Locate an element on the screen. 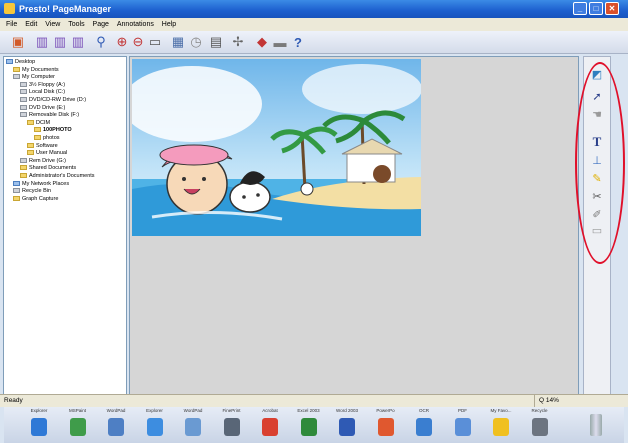 The width and height of the screenshot is (628, 443). tree-item-label: Local Disk (C:) is located at coordinates (47, 92).